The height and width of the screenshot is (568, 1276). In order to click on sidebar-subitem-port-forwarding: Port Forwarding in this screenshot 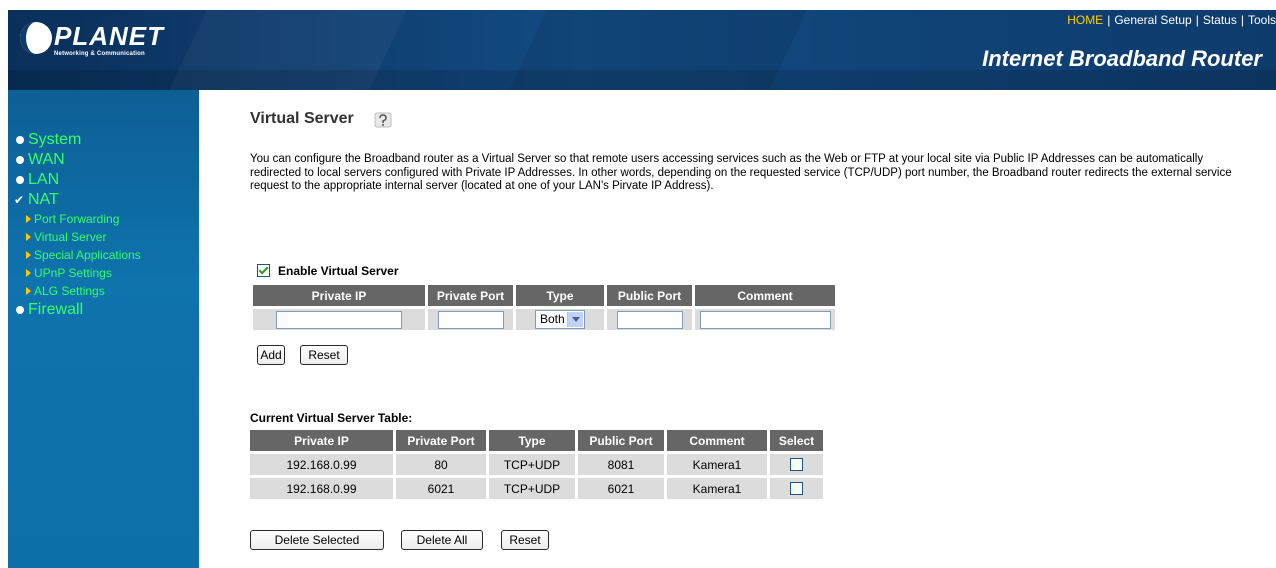, I will do `click(112, 219)`.